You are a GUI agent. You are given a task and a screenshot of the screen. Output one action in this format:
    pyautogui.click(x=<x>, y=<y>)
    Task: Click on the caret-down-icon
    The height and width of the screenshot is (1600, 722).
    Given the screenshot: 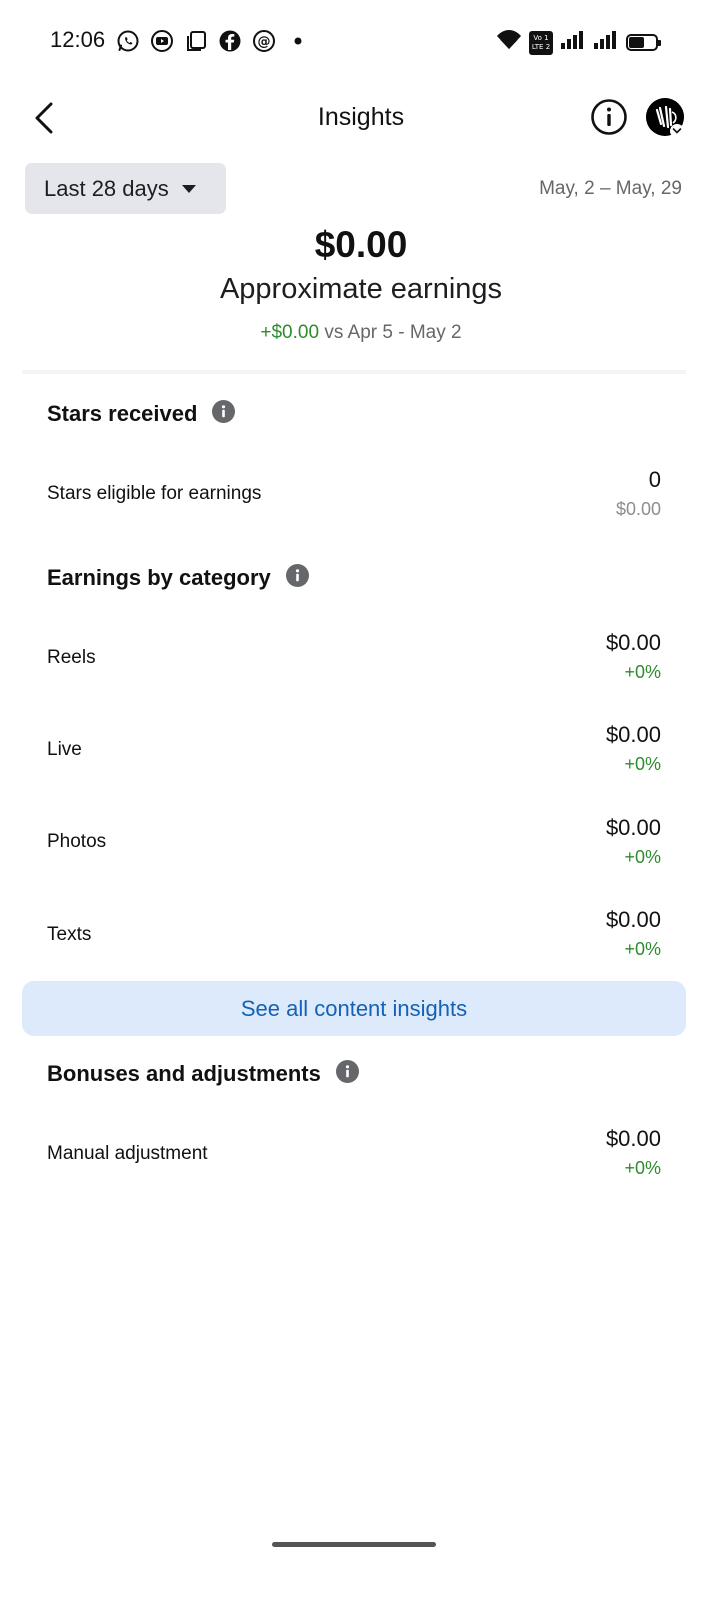 What is the action you would take?
    pyautogui.click(x=188, y=188)
    